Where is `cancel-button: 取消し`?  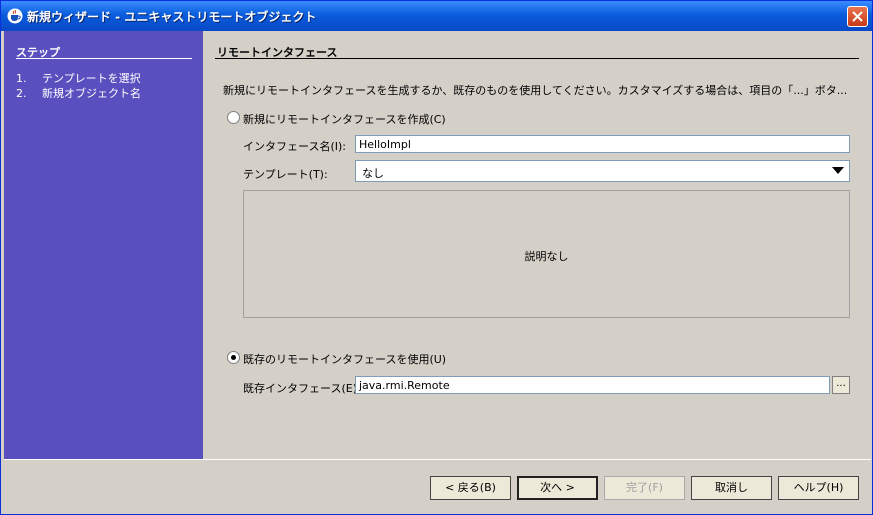 cancel-button: 取消し is located at coordinates (731, 488).